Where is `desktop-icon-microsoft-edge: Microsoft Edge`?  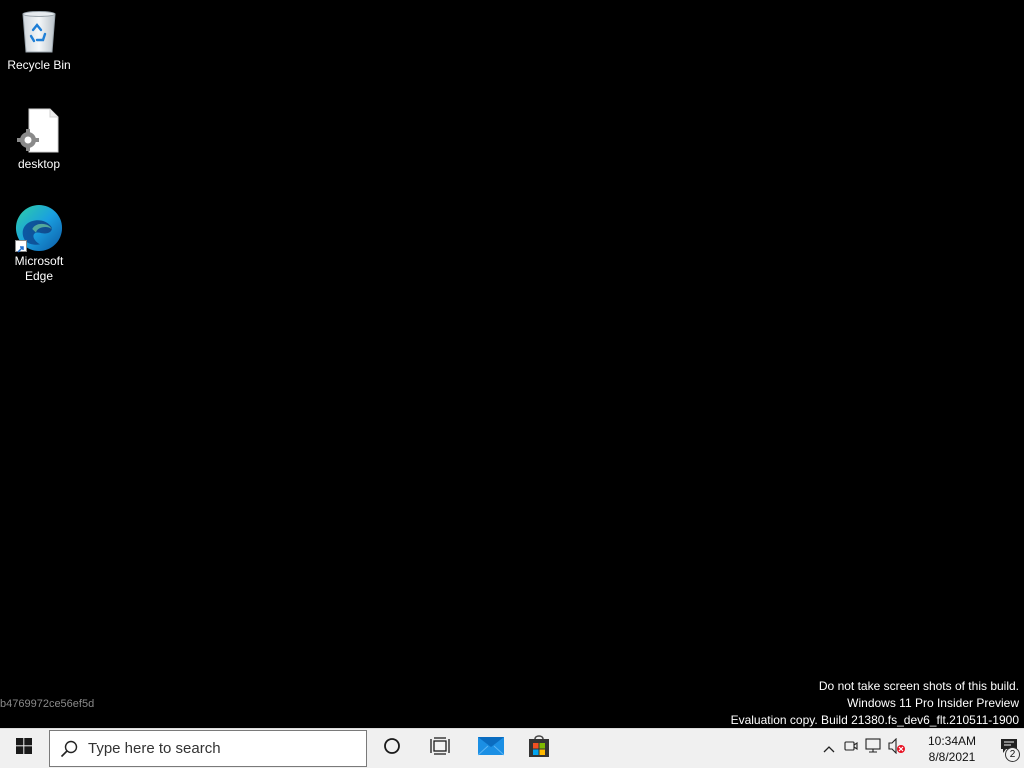
desktop-icon-microsoft-edge: Microsoft Edge is located at coordinates (39, 244).